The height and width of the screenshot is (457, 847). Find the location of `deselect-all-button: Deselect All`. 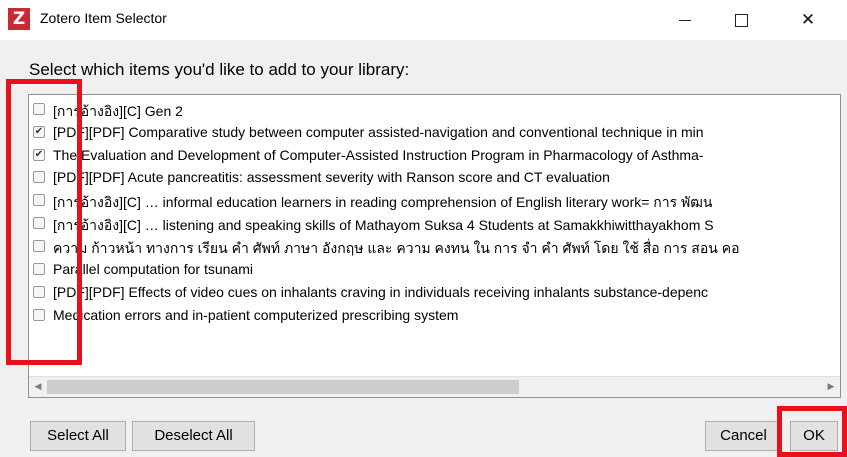

deselect-all-button: Deselect All is located at coordinates (193, 436).